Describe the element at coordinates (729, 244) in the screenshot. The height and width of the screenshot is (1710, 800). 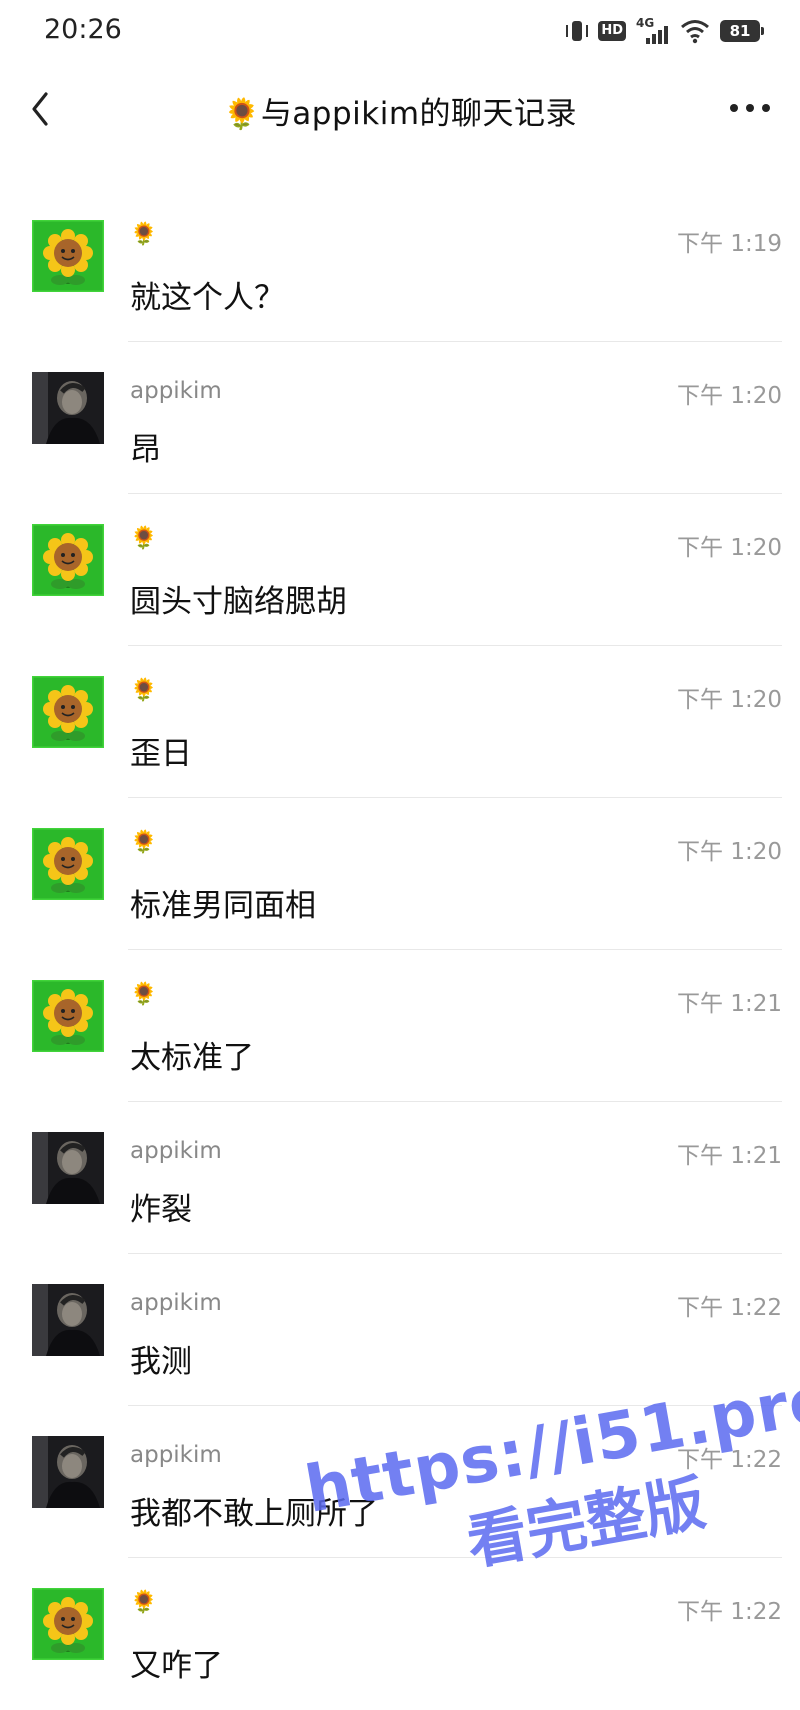
I see `message-time: 下午 1:19` at that location.